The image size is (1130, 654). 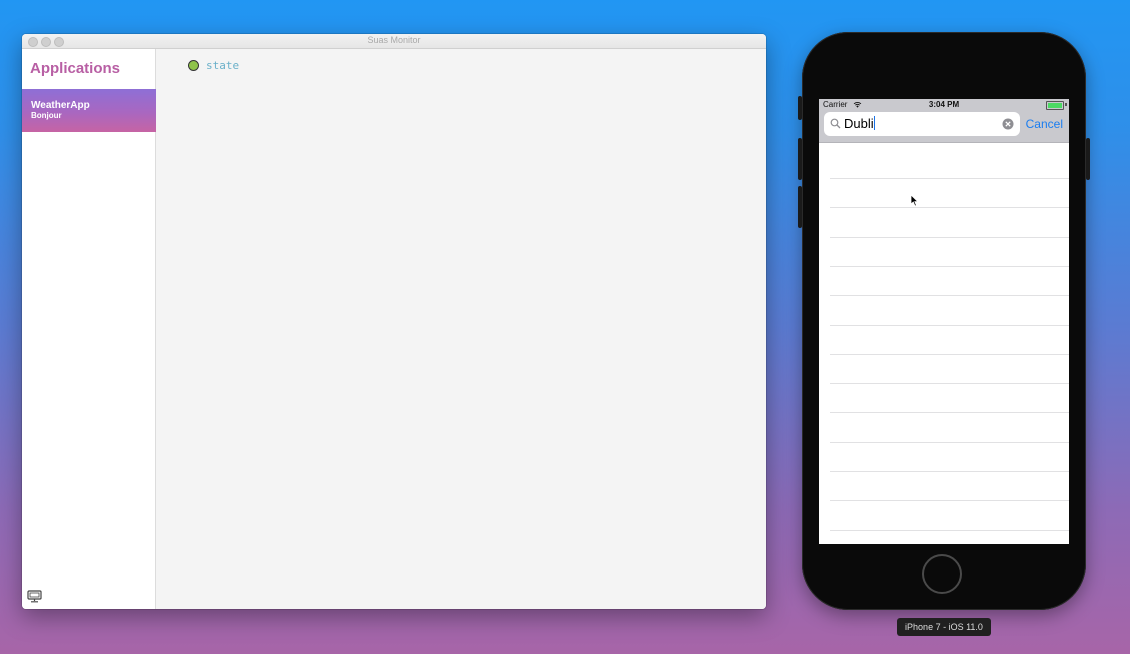 I want to click on status-bar: Carrier 3:04 PM, so click(x=944, y=105).